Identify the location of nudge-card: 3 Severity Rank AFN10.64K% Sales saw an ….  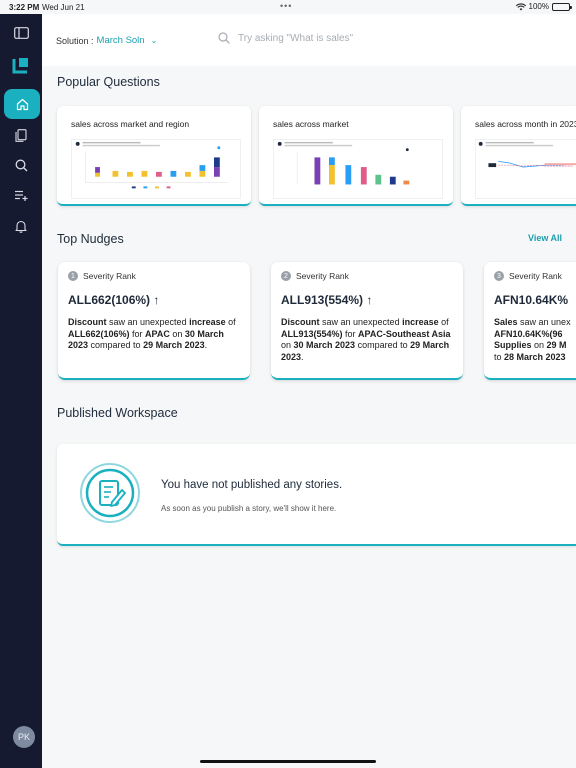
(530, 321).